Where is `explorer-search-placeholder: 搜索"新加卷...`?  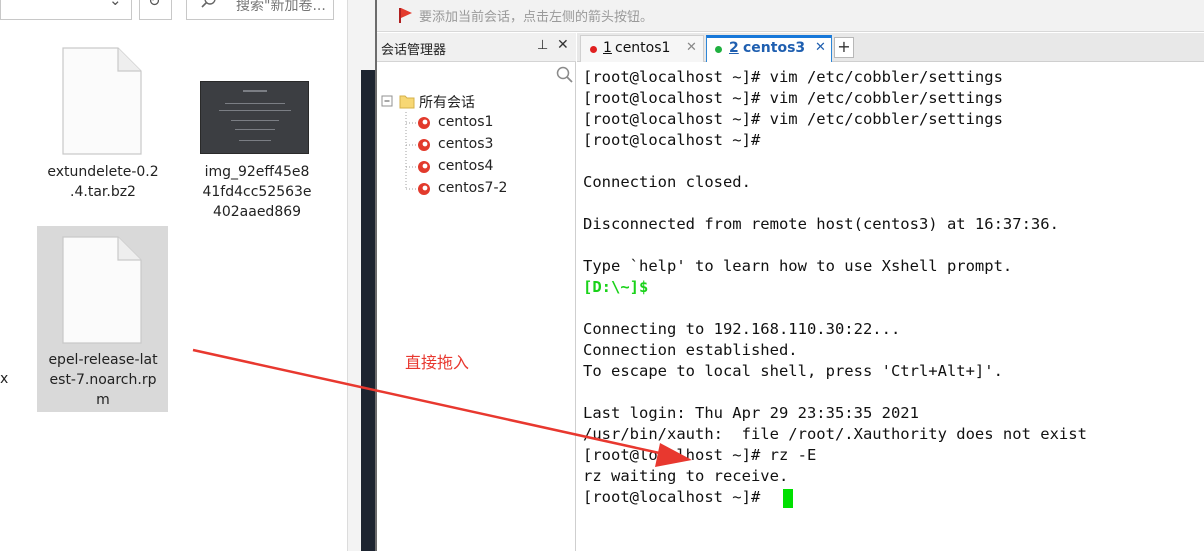 explorer-search-placeholder: 搜索"新加卷... is located at coordinates (281, 7).